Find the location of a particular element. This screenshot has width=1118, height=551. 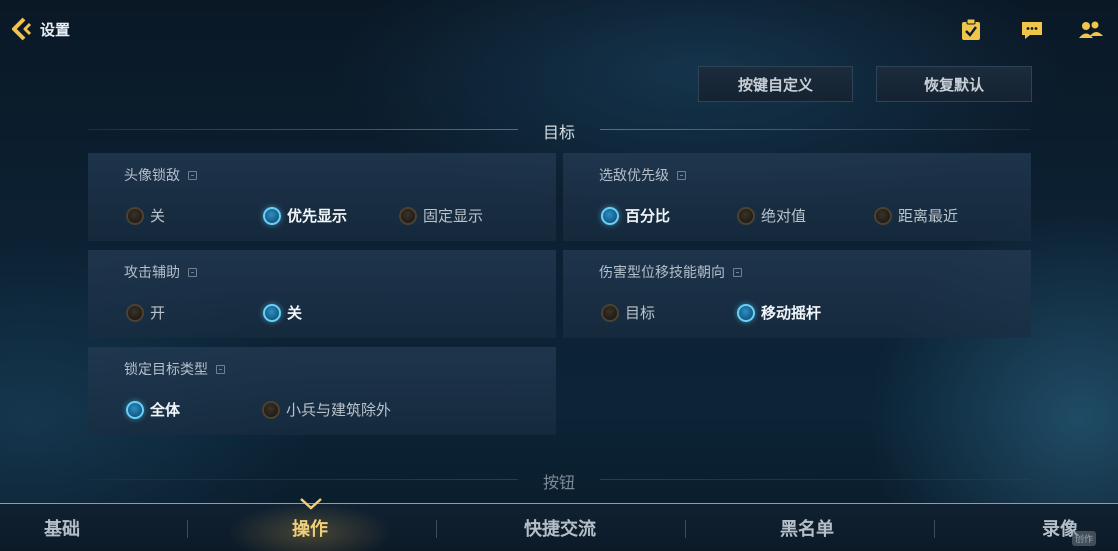

tab-quick-chat: 快捷交流 is located at coordinates (560, 527).